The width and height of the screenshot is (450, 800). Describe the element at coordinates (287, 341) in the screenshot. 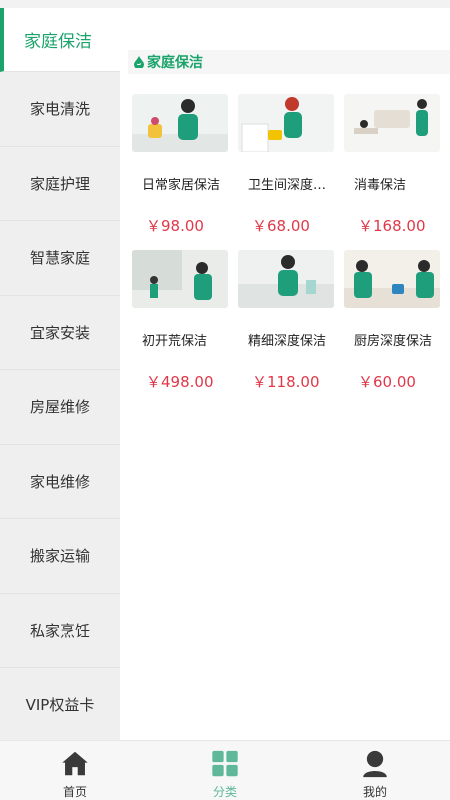

I see `product-name: 精细深度保洁` at that location.